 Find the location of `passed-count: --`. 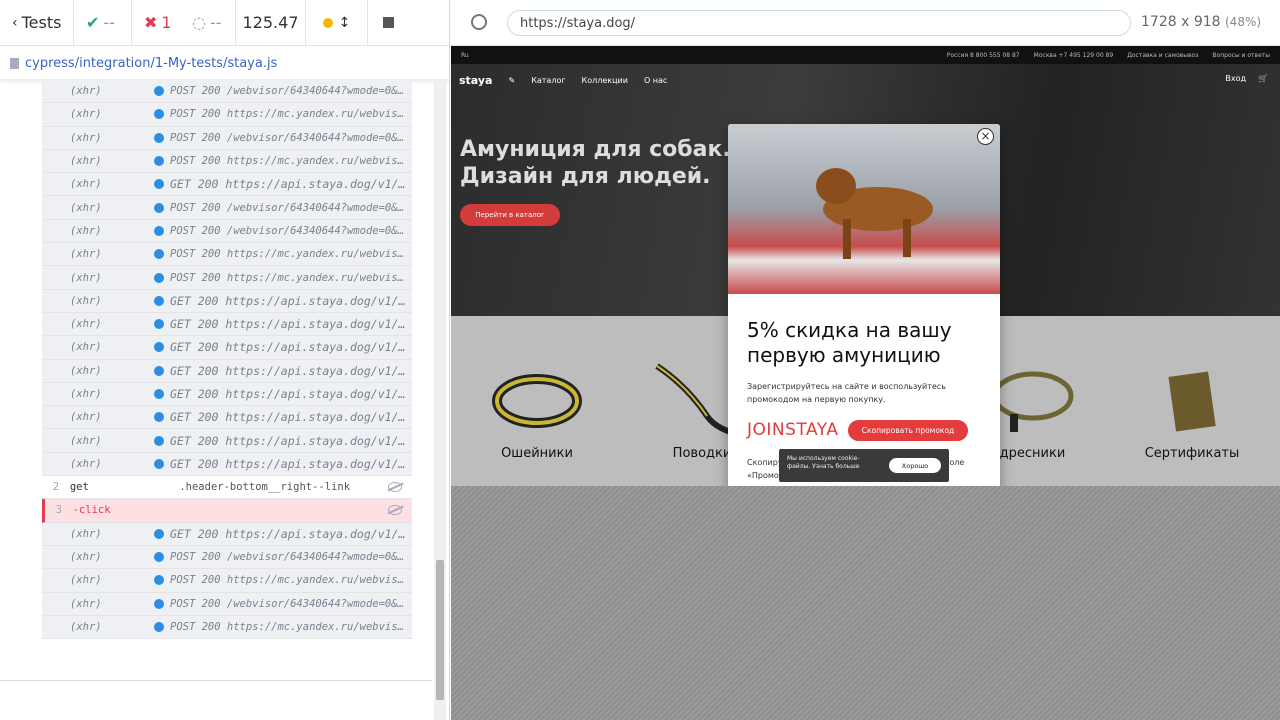

passed-count: -- is located at coordinates (109, 22).